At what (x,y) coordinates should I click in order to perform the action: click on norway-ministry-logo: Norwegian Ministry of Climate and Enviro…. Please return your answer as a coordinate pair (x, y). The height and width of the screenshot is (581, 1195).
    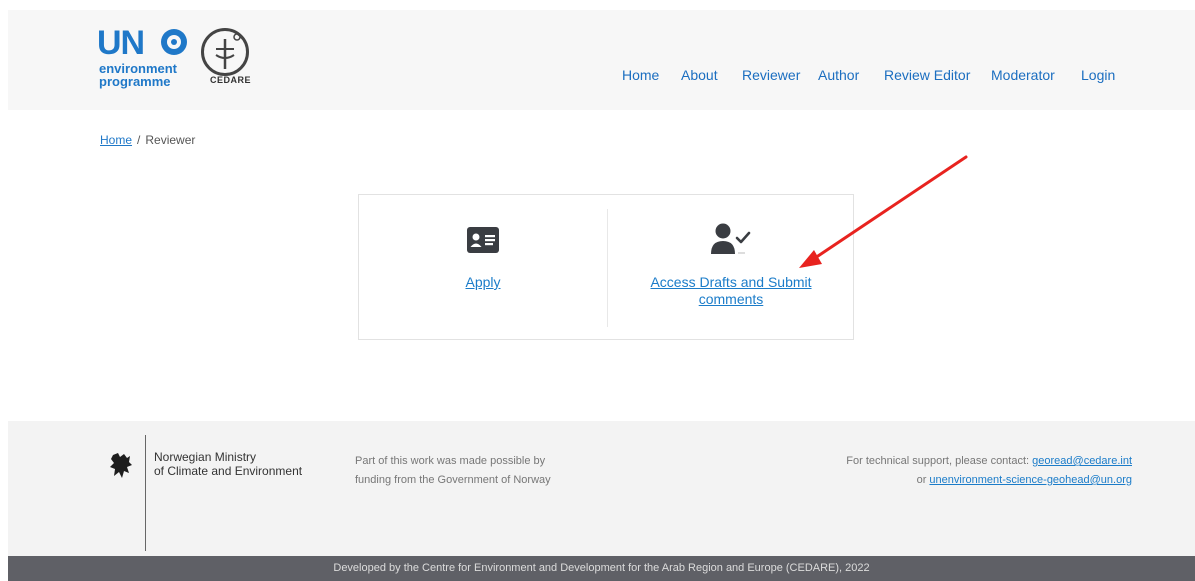
    Looking at the image, I should click on (234, 493).